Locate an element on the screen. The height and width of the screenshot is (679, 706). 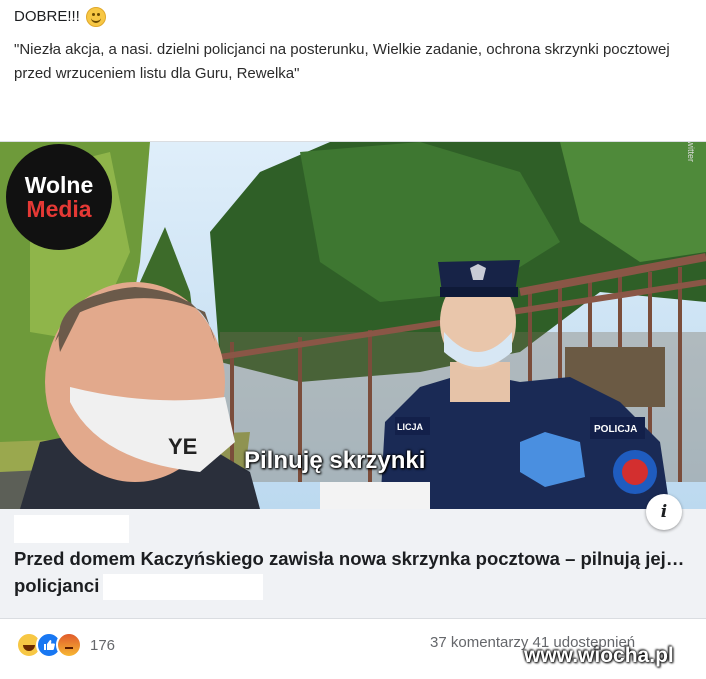
logo-word-media: Media is located at coordinates (59, 209).